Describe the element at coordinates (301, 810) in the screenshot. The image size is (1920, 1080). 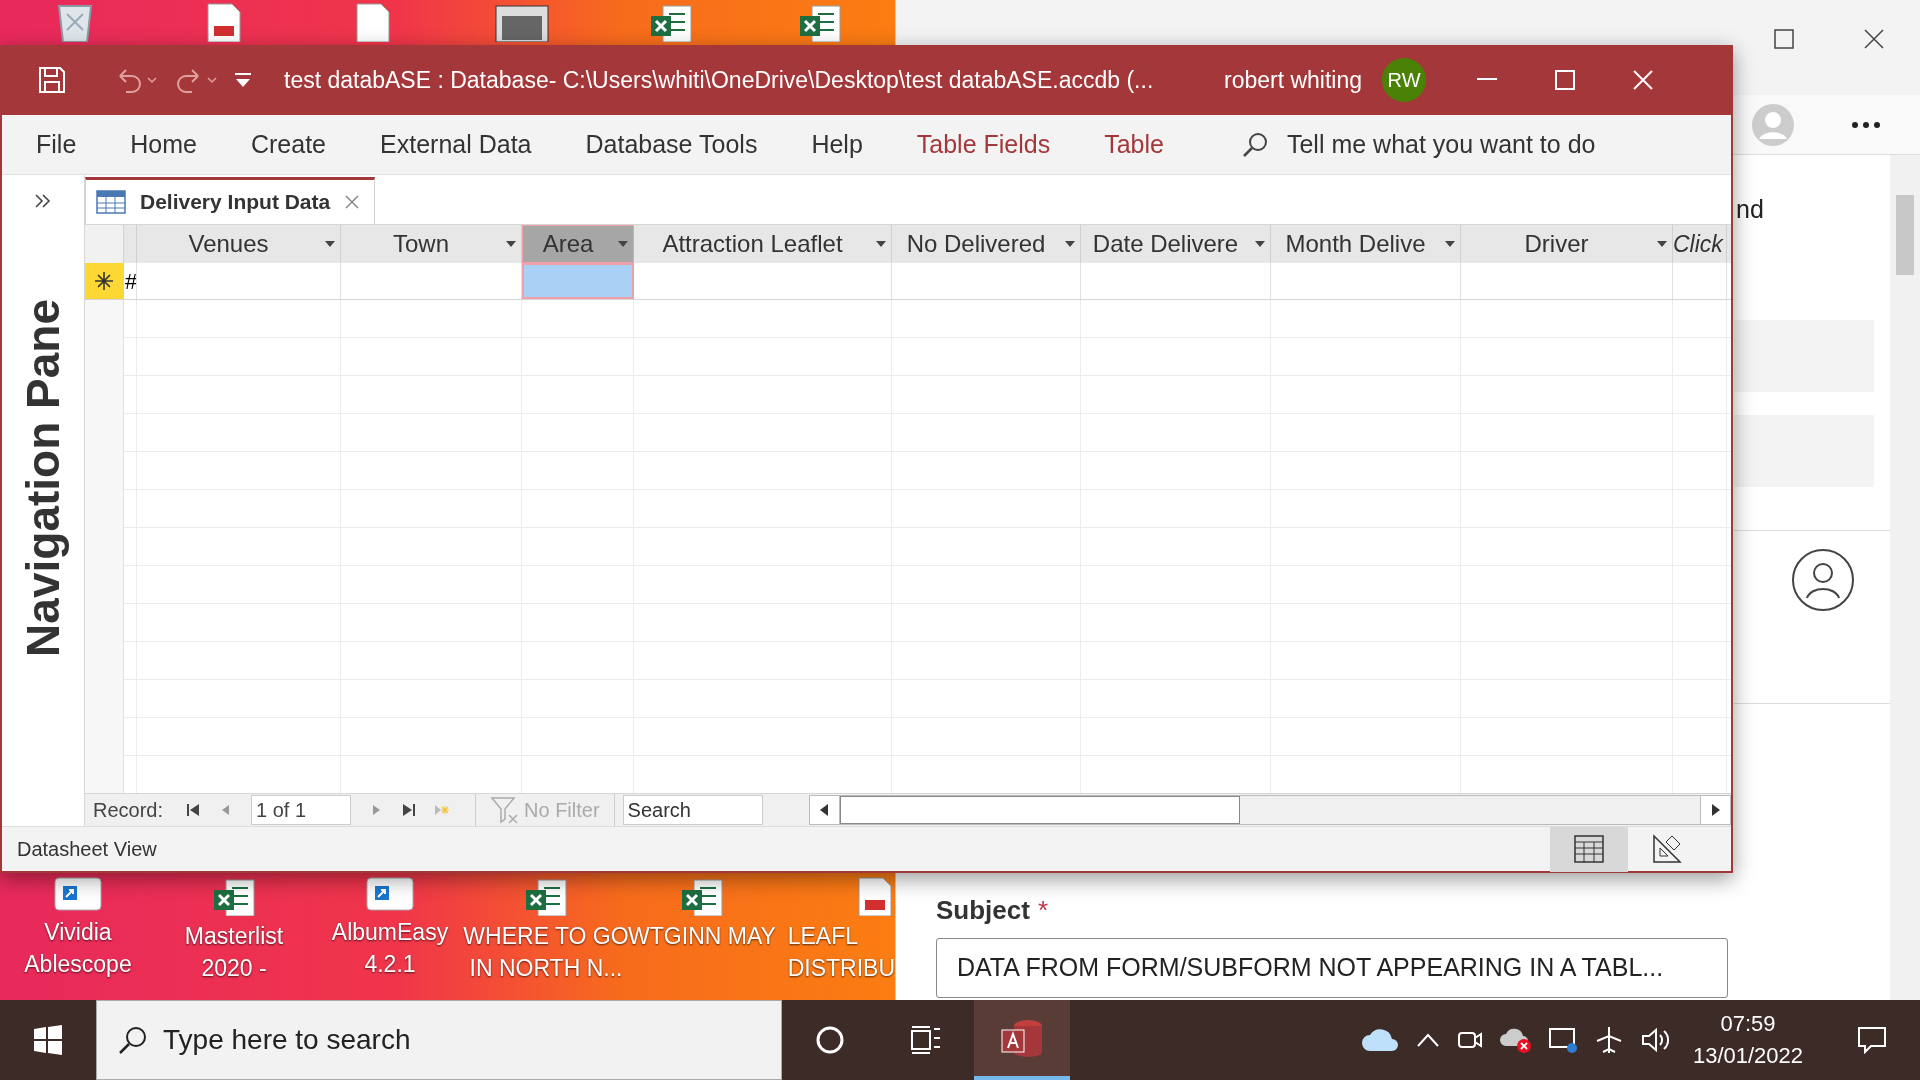
I see `record-number-field: 1 of 1` at that location.